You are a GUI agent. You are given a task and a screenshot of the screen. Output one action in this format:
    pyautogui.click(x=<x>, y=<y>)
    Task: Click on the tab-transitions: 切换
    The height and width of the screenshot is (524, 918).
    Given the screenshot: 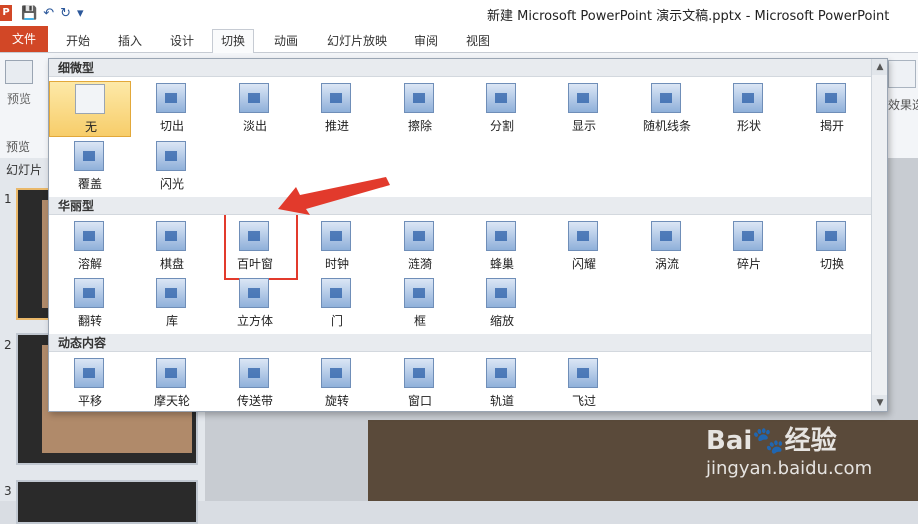 What is the action you would take?
    pyautogui.click(x=233, y=41)
    